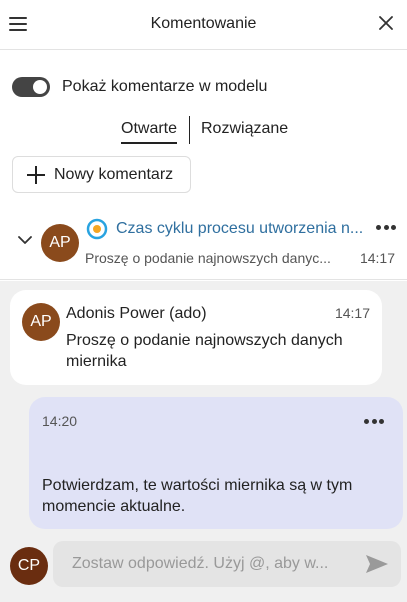 The image size is (407, 602). What do you see at coordinates (97, 229) in the screenshot?
I see `target-icon` at bounding box center [97, 229].